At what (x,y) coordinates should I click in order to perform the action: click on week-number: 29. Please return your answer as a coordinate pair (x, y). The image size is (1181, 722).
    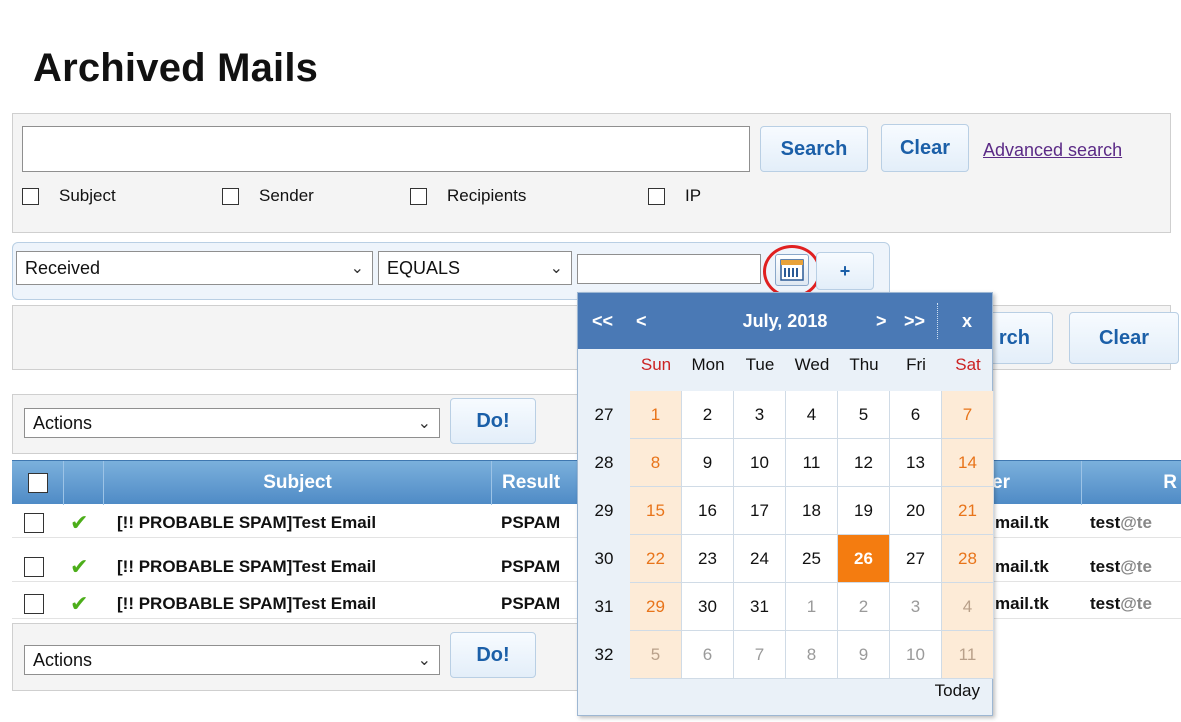
    Looking at the image, I should click on (604, 510).